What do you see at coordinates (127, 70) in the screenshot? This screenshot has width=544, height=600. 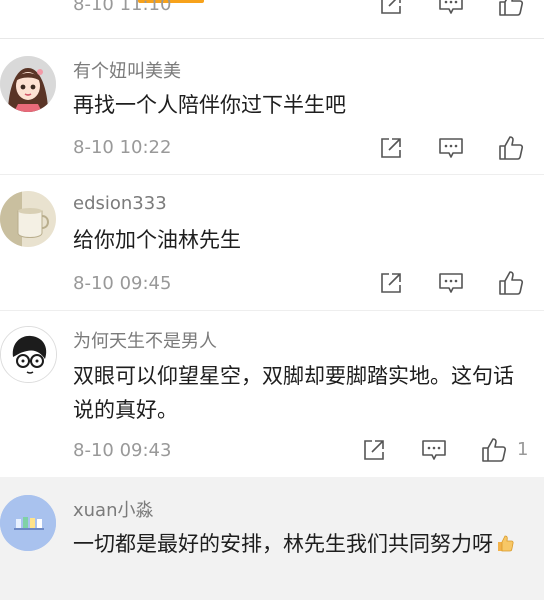 I see `comment-username: 有个妞叫美美` at bounding box center [127, 70].